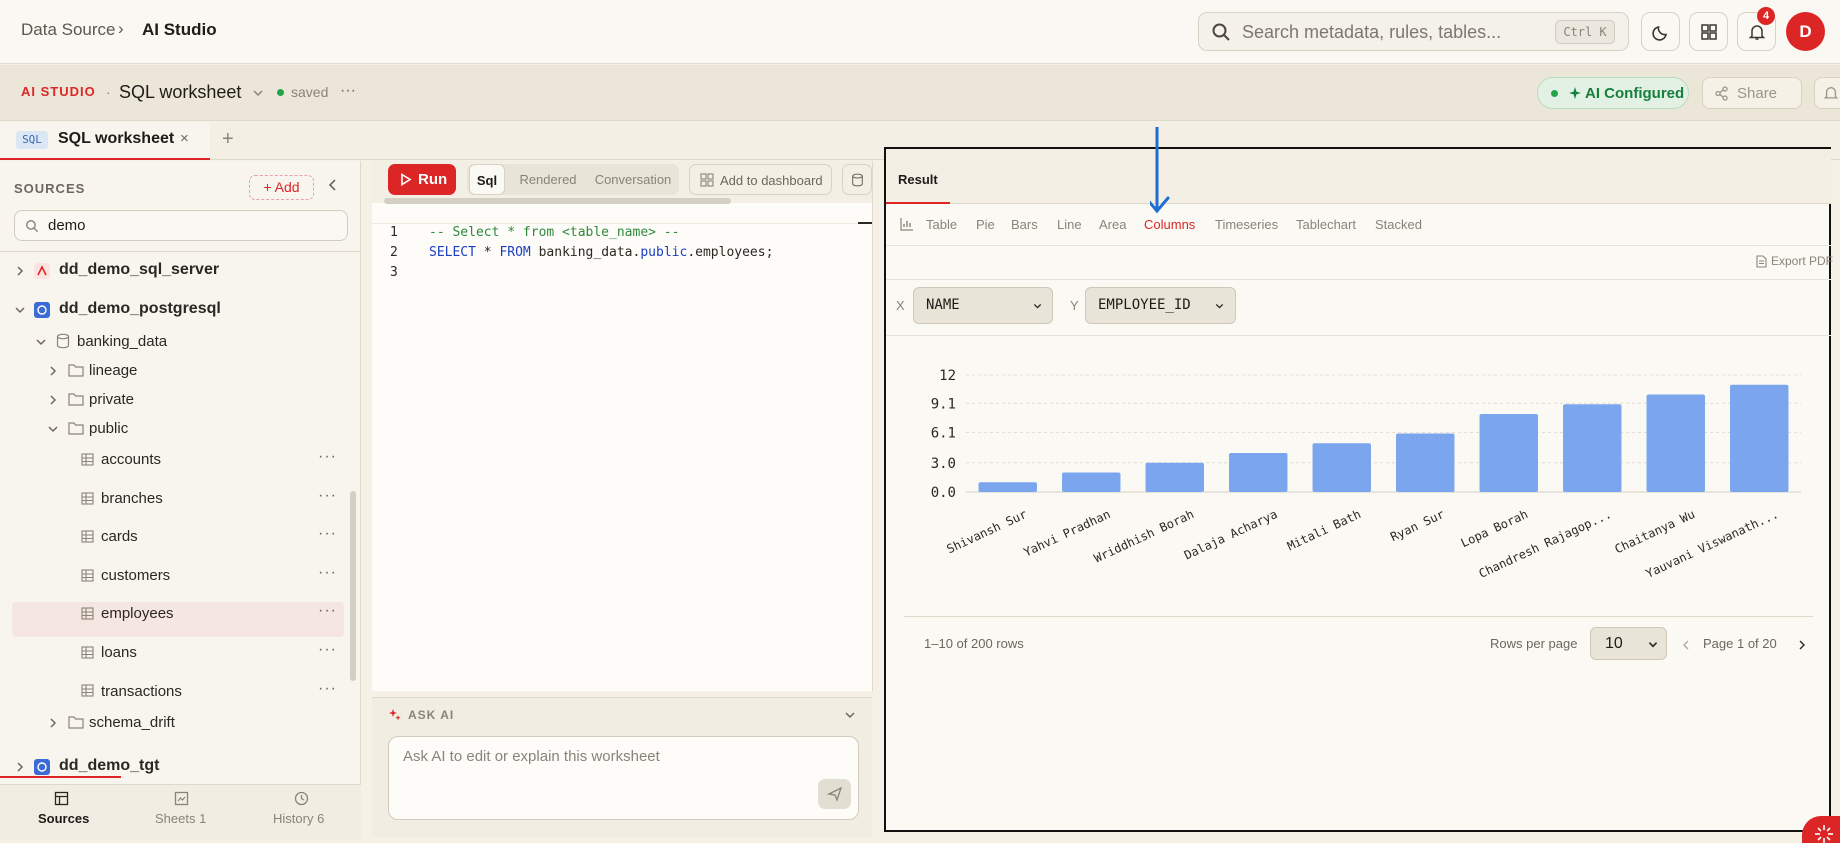 This screenshot has width=1840, height=843. I want to click on nav-sources: Sources, so click(63, 818).